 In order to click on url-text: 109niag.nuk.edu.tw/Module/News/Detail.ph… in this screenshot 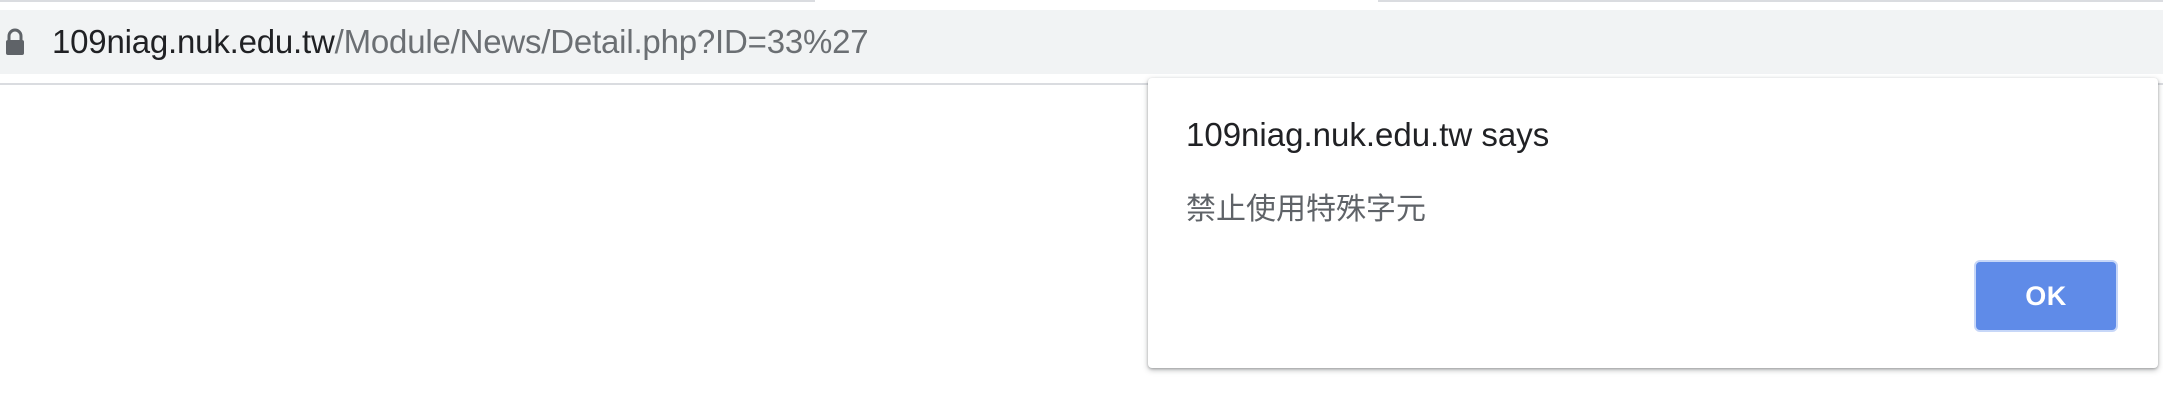, I will do `click(460, 42)`.